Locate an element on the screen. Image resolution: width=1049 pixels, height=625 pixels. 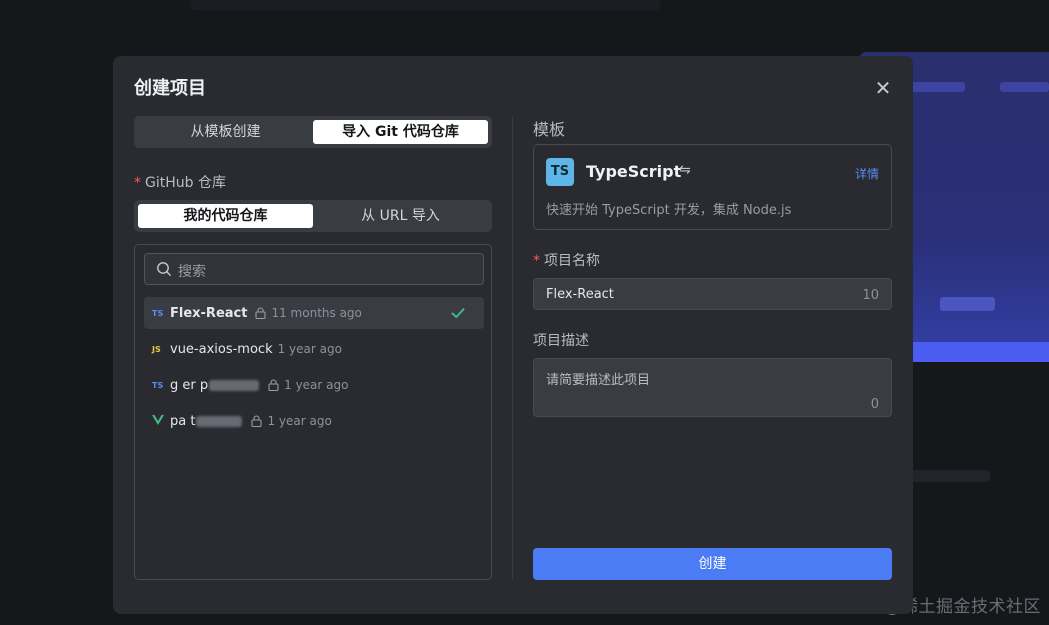
vue-icon is located at coordinates (161, 421).